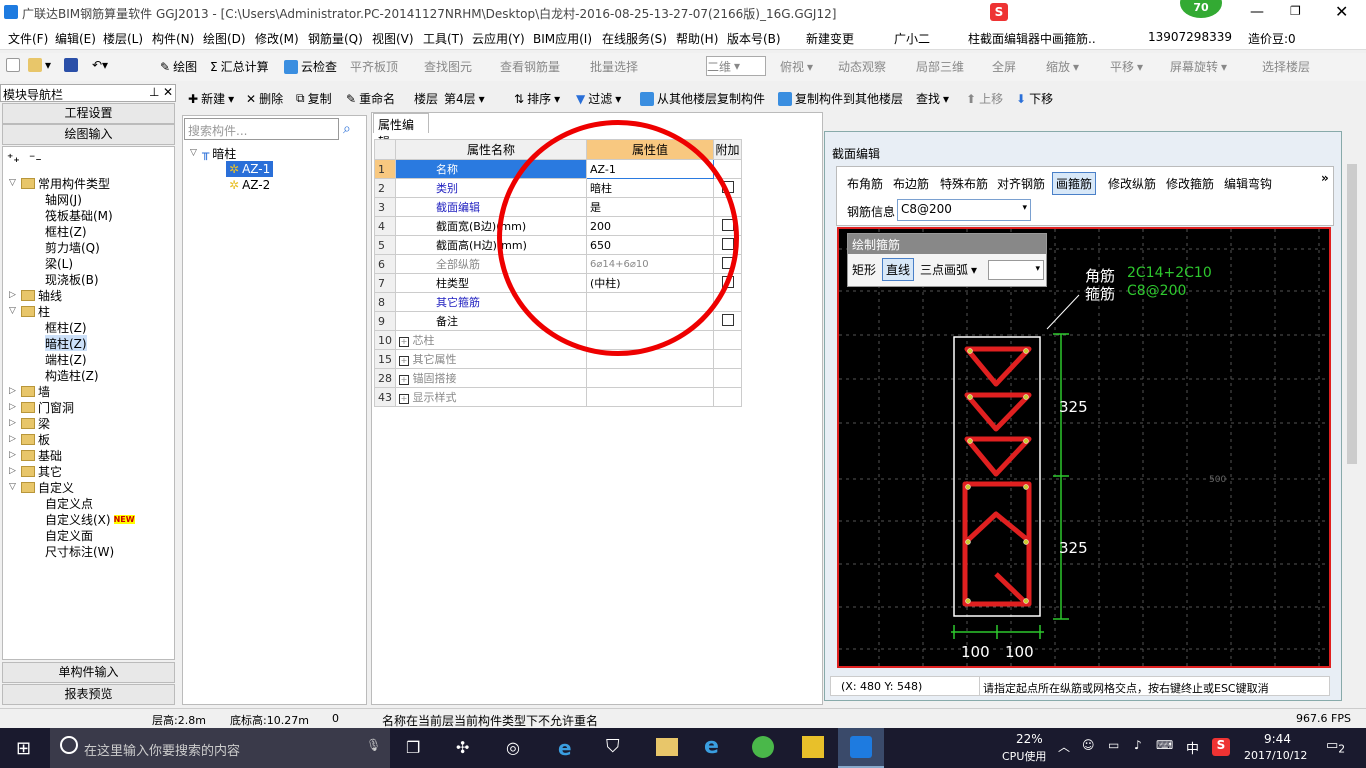 Image resolution: width=1366 pixels, height=768 pixels. What do you see at coordinates (88, 113) in the screenshot?
I see `project-settings-button: 工程设置` at bounding box center [88, 113].